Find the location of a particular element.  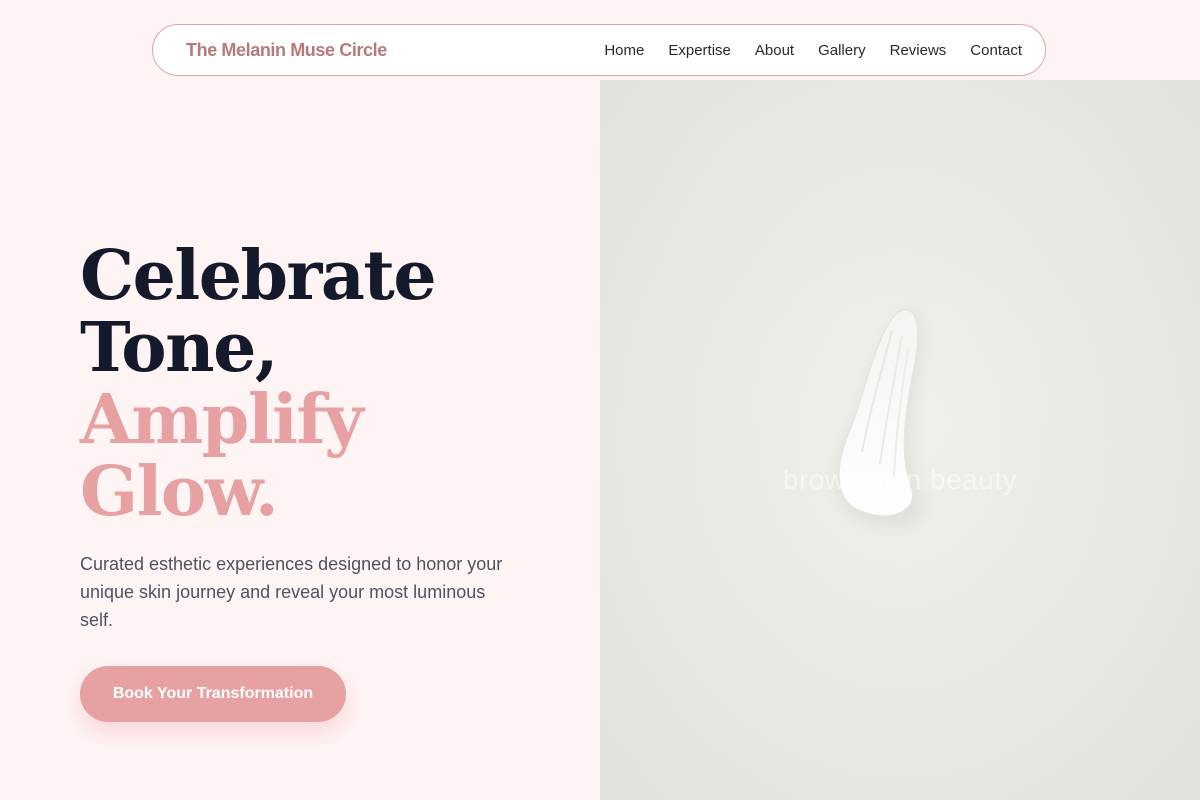

headline-line-celebrate: Celebrate is located at coordinates (258, 276).